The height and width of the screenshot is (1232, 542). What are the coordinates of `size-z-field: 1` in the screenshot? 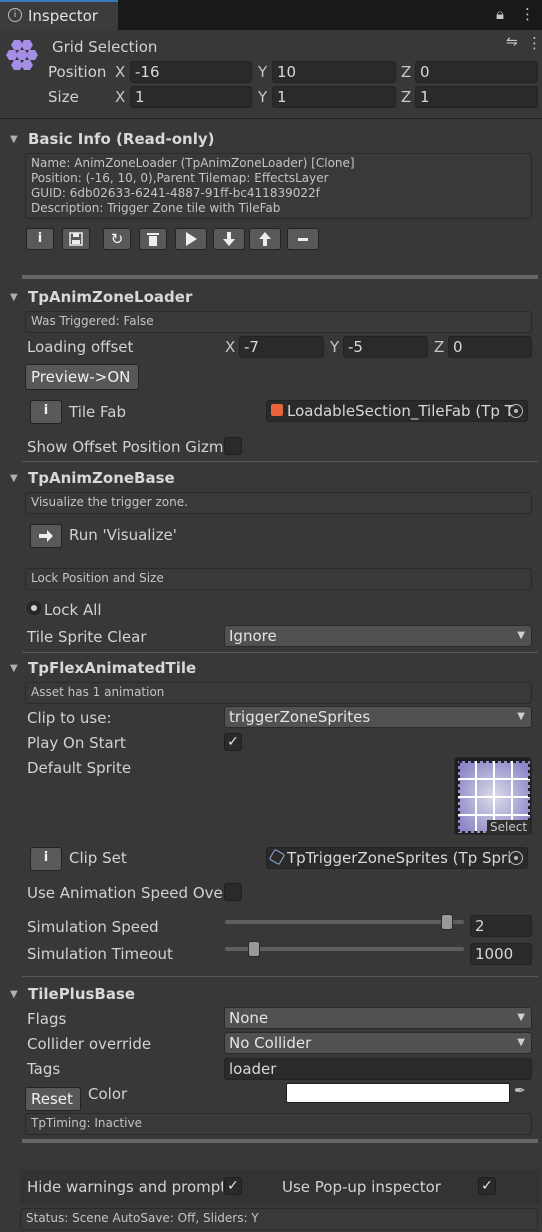 It's located at (476, 97).